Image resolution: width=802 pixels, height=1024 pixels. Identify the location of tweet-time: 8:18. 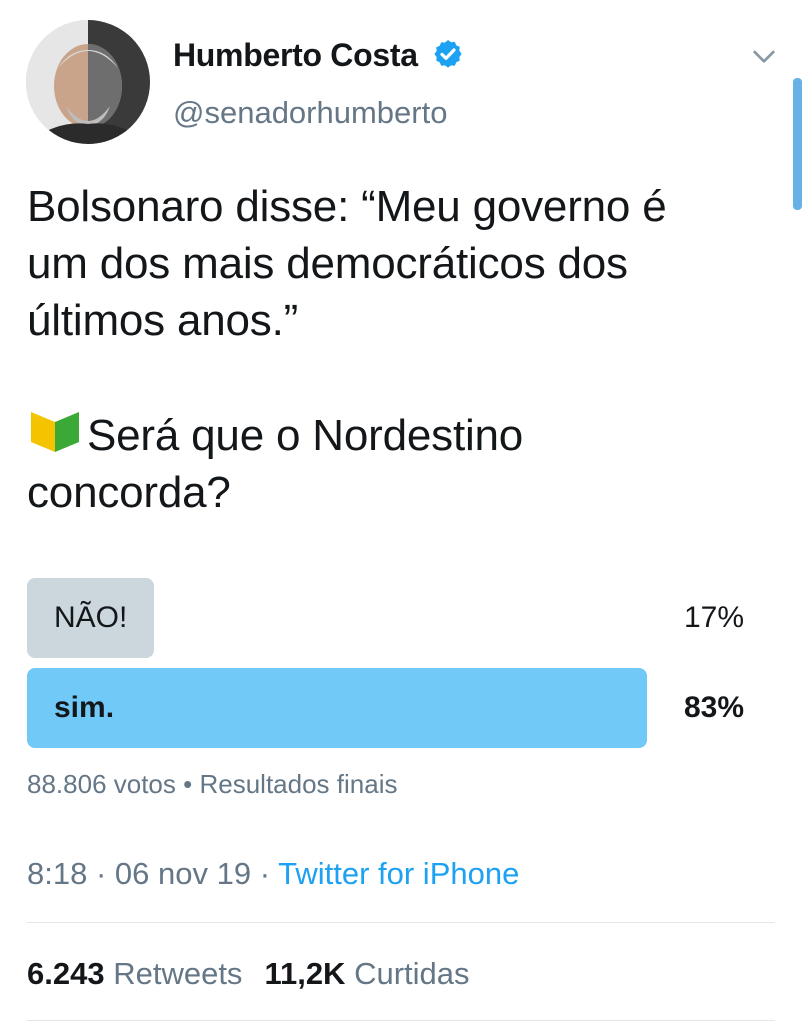
(57, 873).